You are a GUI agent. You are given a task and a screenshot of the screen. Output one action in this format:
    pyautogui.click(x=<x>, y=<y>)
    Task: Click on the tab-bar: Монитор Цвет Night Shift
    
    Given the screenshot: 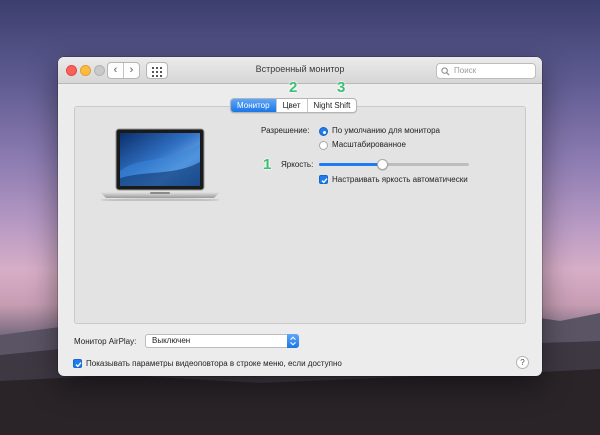 What is the action you would take?
    pyautogui.click(x=294, y=105)
    